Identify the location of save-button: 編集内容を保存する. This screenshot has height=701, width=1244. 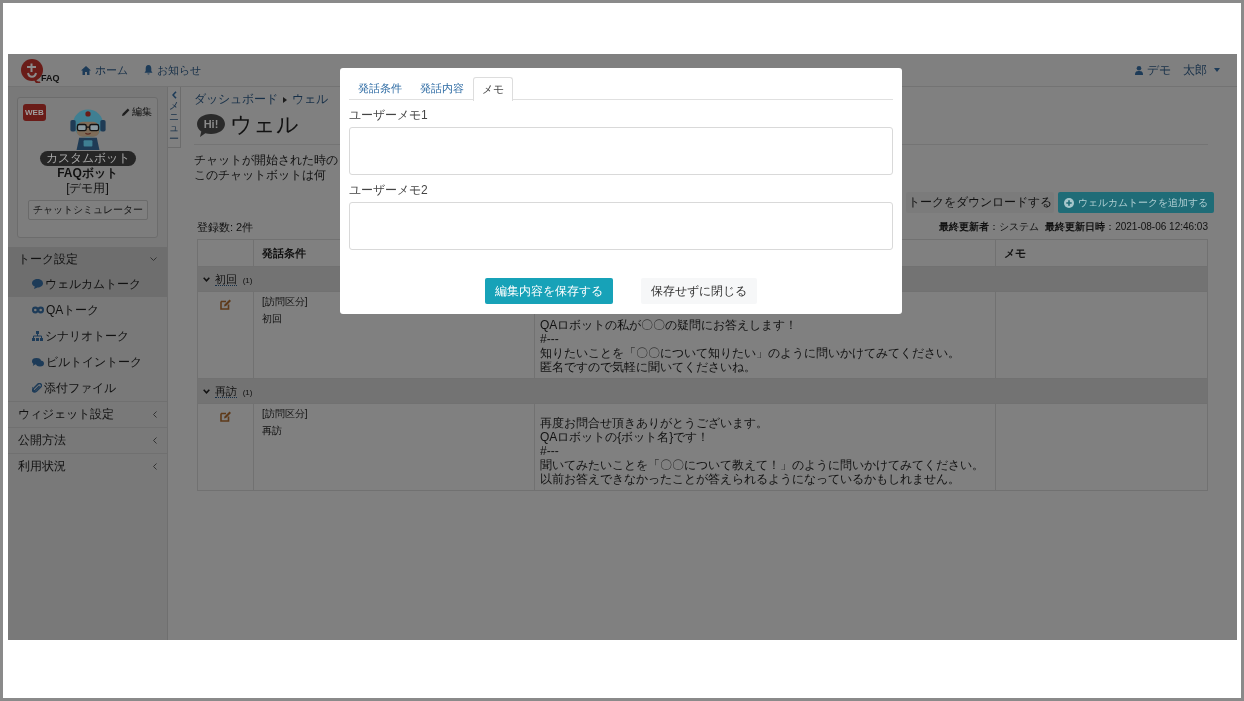
(549, 291).